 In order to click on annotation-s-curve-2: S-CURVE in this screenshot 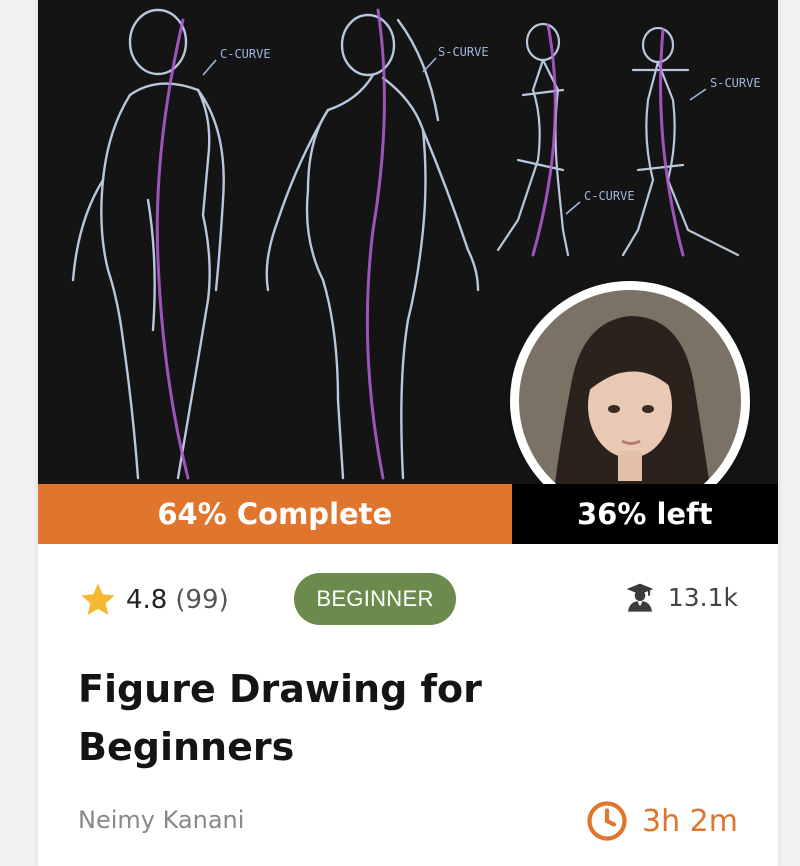, I will do `click(735, 83)`.